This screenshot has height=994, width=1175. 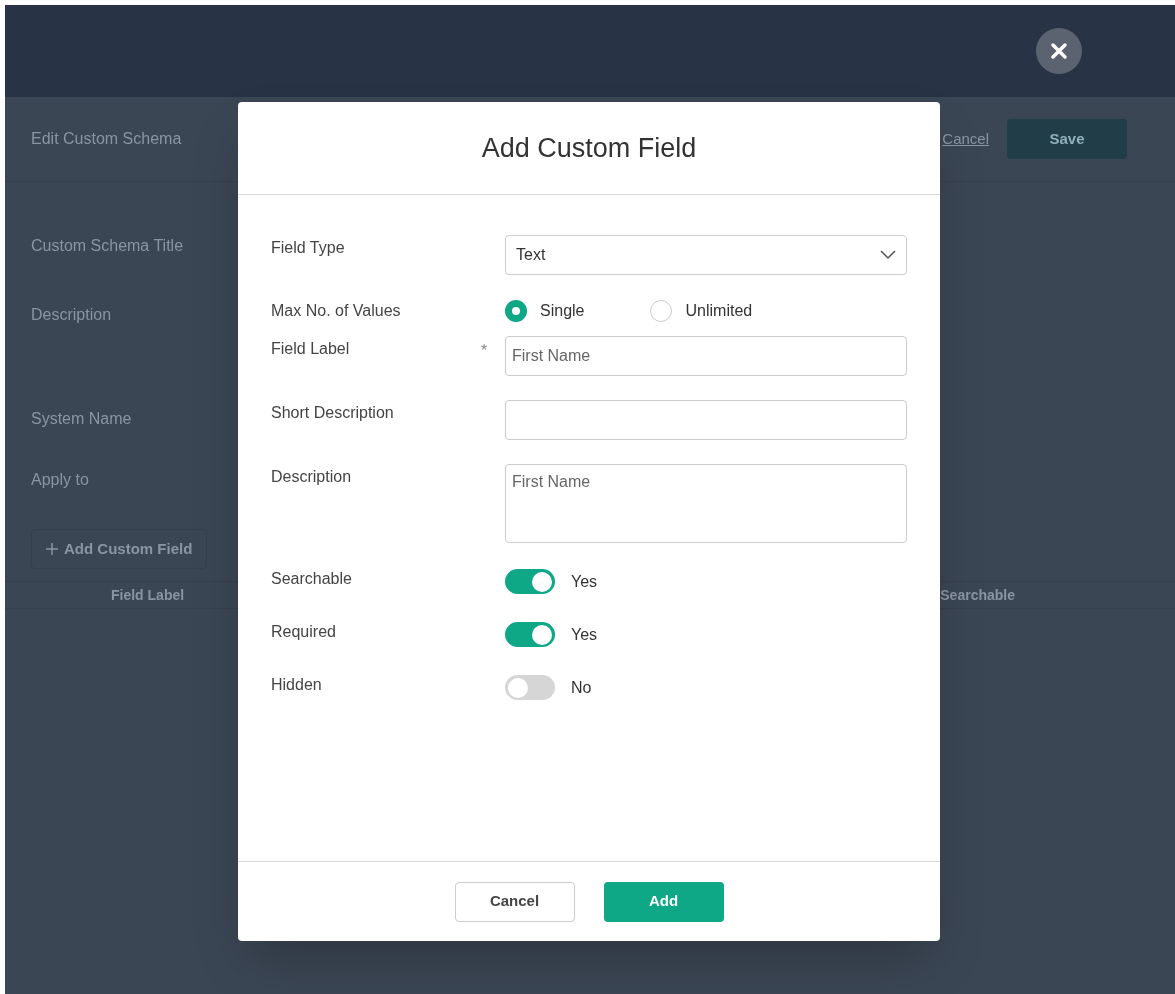 What do you see at coordinates (701, 311) in the screenshot?
I see `radio-option: Unlimited` at bounding box center [701, 311].